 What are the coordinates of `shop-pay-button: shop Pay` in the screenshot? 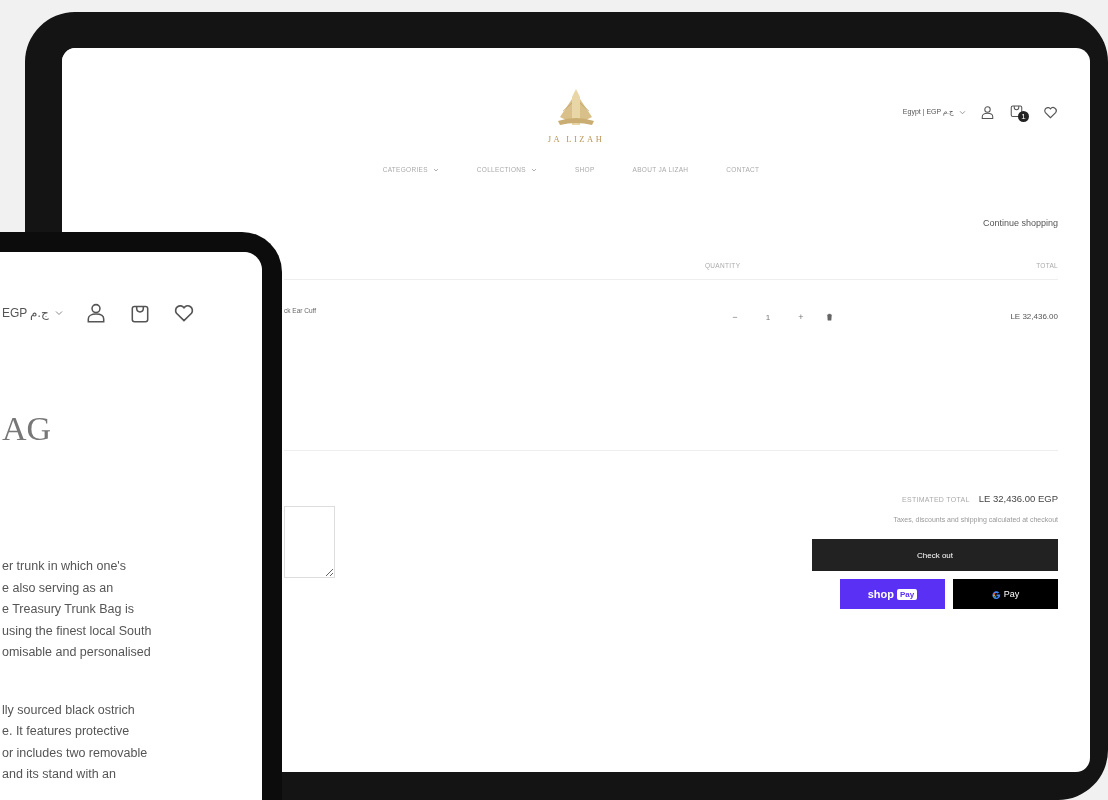 It's located at (892, 594).